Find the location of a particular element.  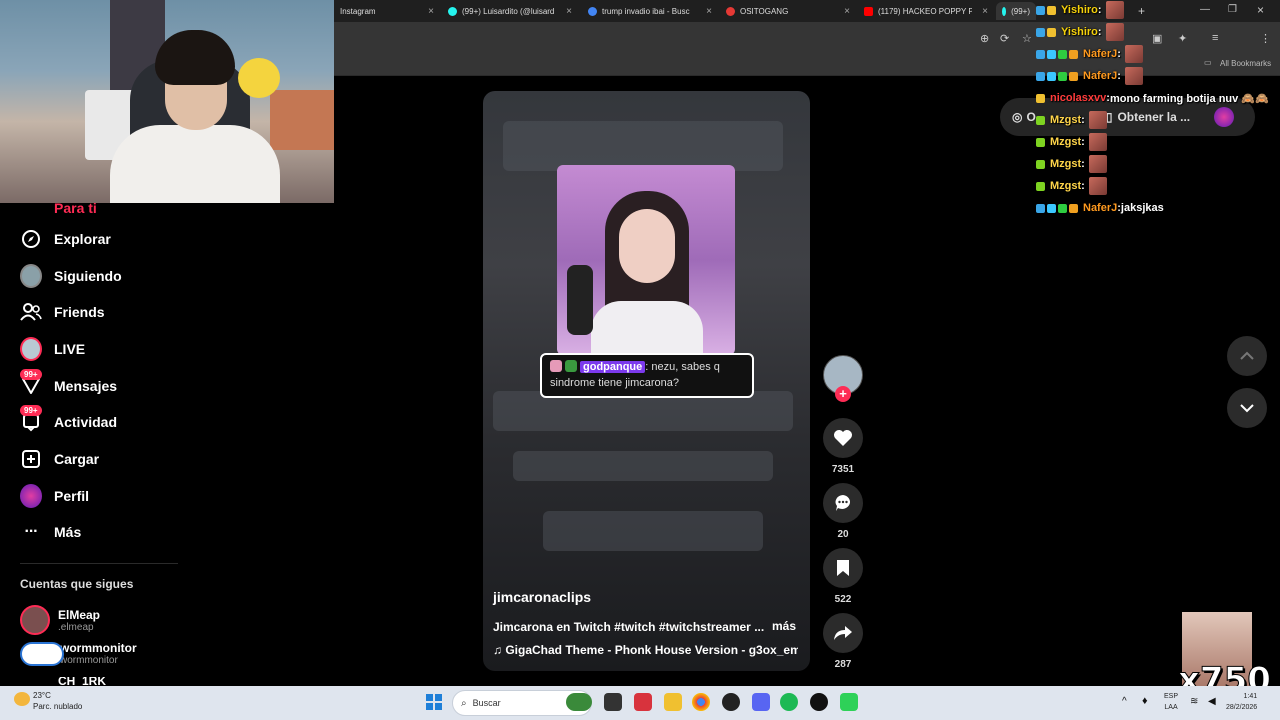

share-count: 287 is located at coordinates (843, 664).